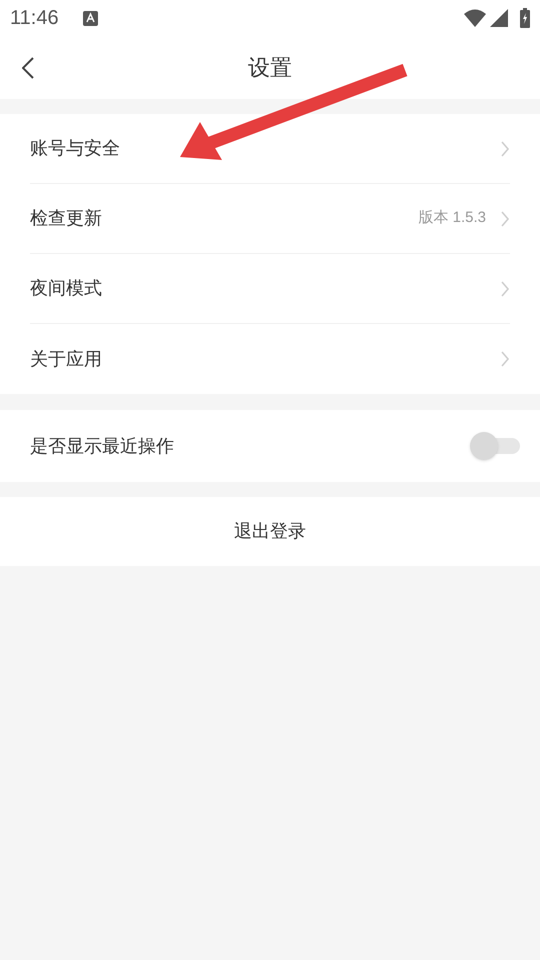  Describe the element at coordinates (28, 68) in the screenshot. I see `back-icon` at that location.